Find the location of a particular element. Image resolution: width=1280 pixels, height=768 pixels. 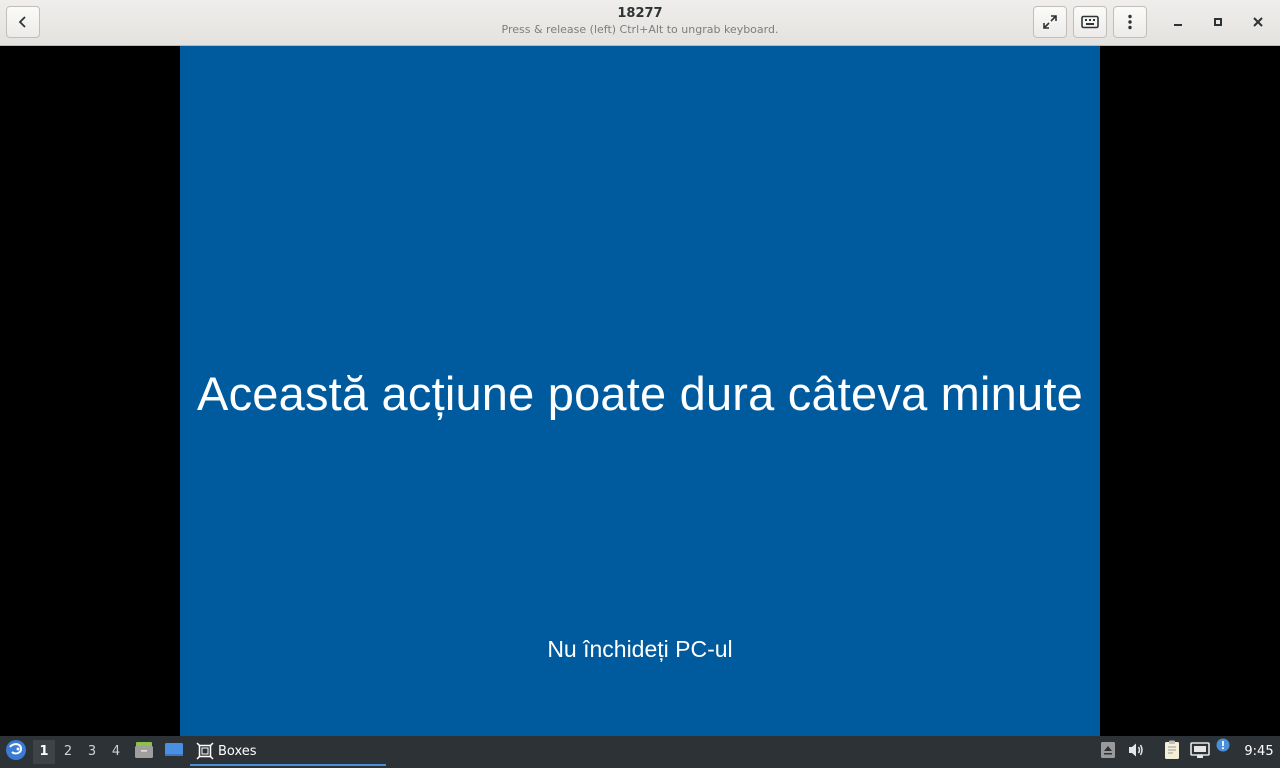

network-button is located at coordinates (1200, 752).